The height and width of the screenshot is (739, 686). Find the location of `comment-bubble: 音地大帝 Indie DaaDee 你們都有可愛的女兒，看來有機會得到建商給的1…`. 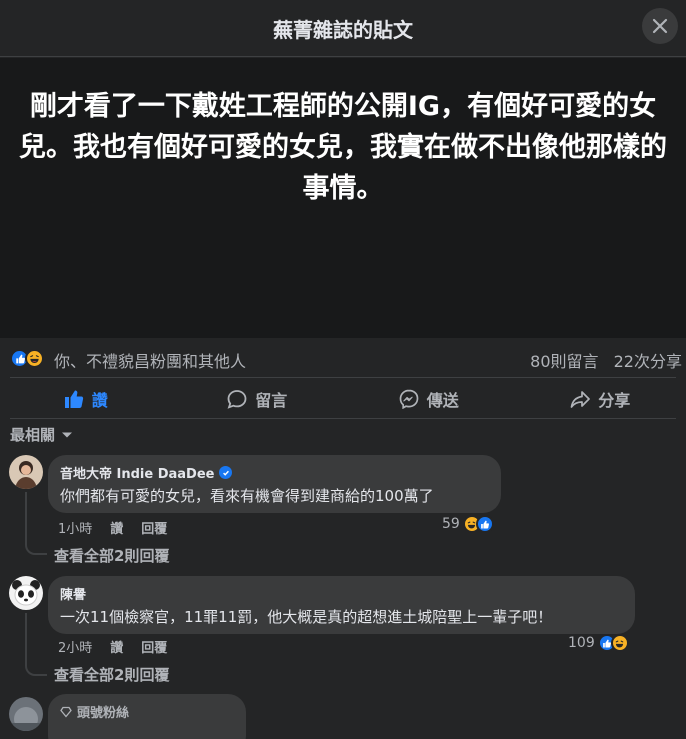

comment-bubble: 音地大帝 Indie DaaDee 你們都有可愛的女兒，看來有機會得到建商給的1… is located at coordinates (274, 484).